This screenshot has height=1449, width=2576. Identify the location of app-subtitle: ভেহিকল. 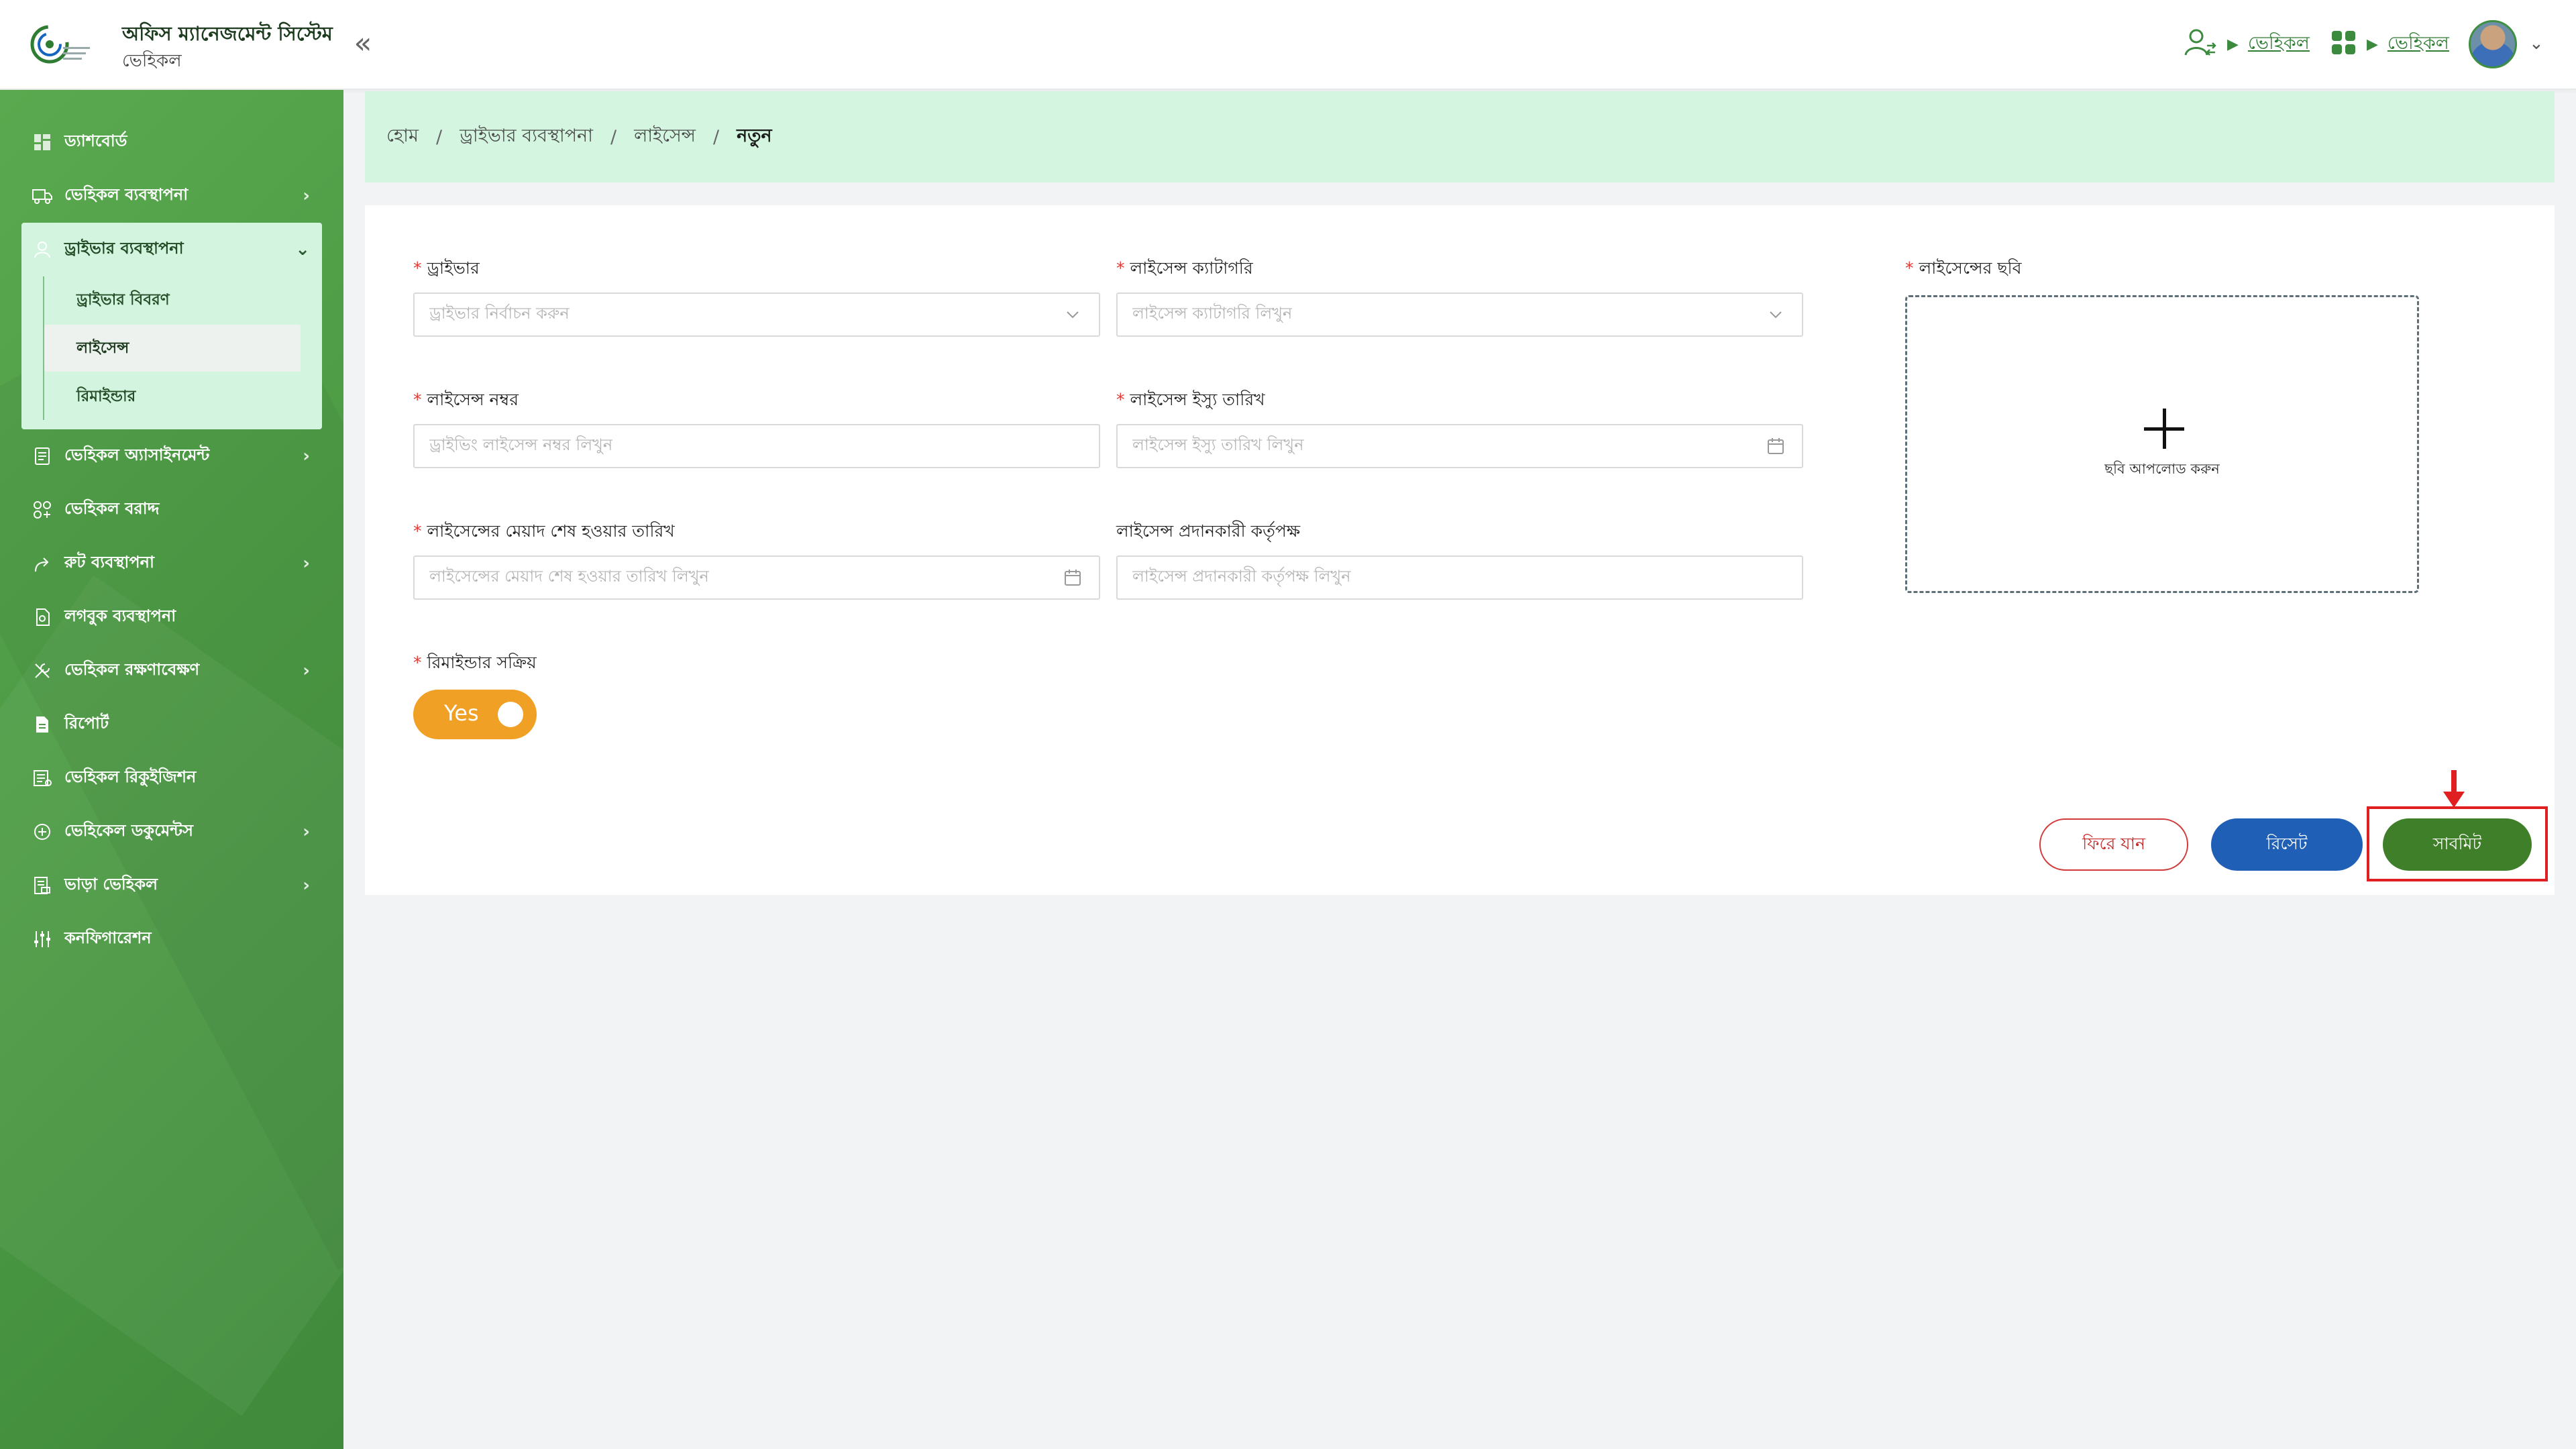
(152, 61).